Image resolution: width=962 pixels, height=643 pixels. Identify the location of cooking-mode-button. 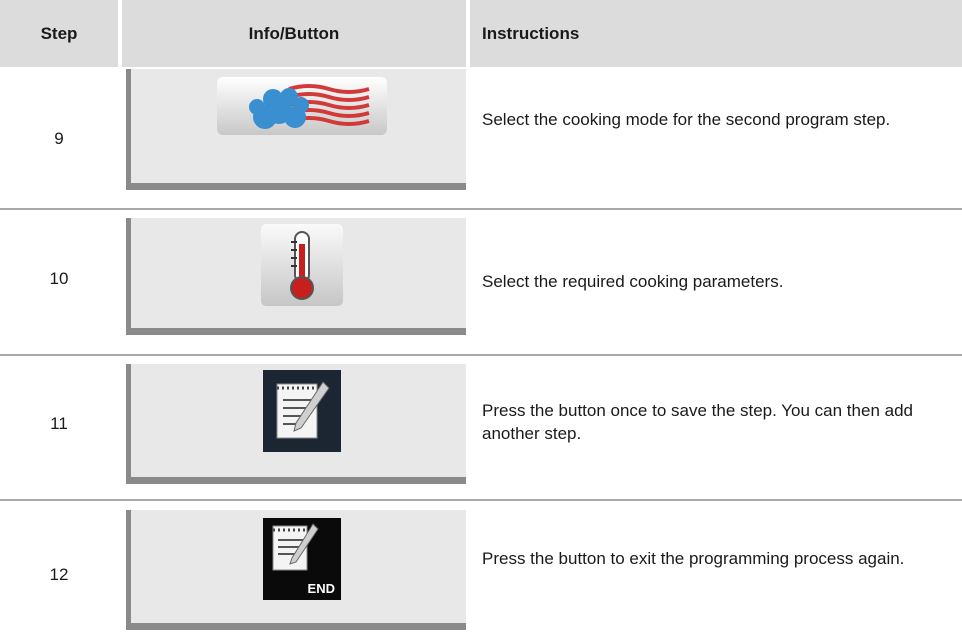
(302, 106).